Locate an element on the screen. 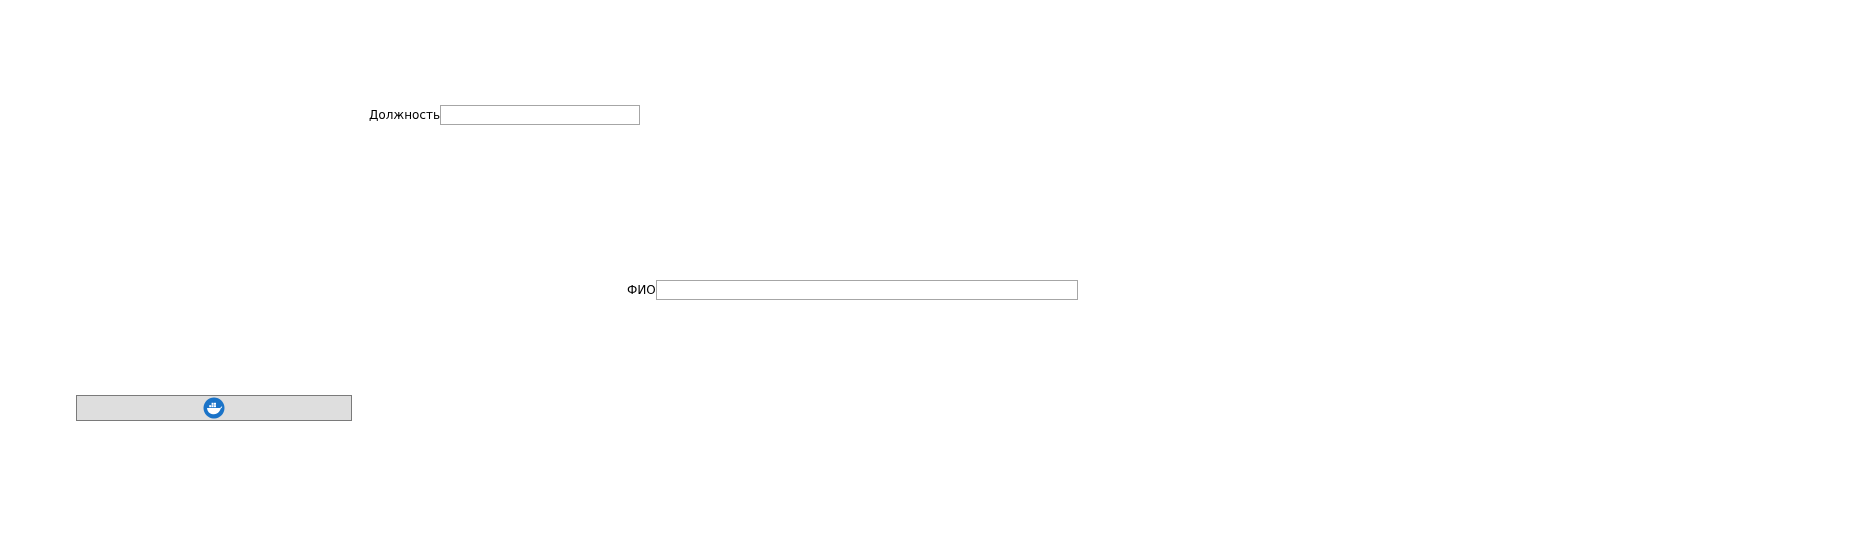  position-label: Должность is located at coordinates (405, 115).